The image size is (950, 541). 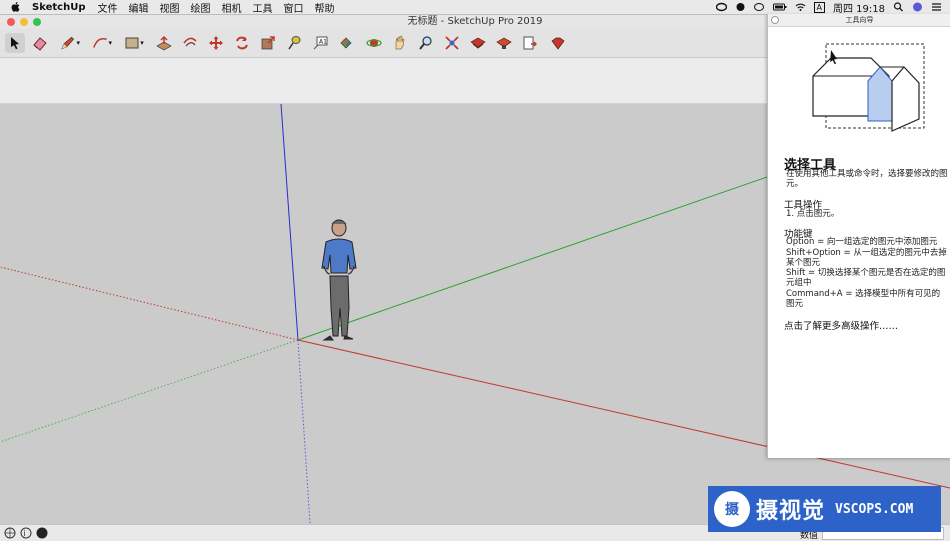 I want to click on move-icon, so click(x=216, y=43).